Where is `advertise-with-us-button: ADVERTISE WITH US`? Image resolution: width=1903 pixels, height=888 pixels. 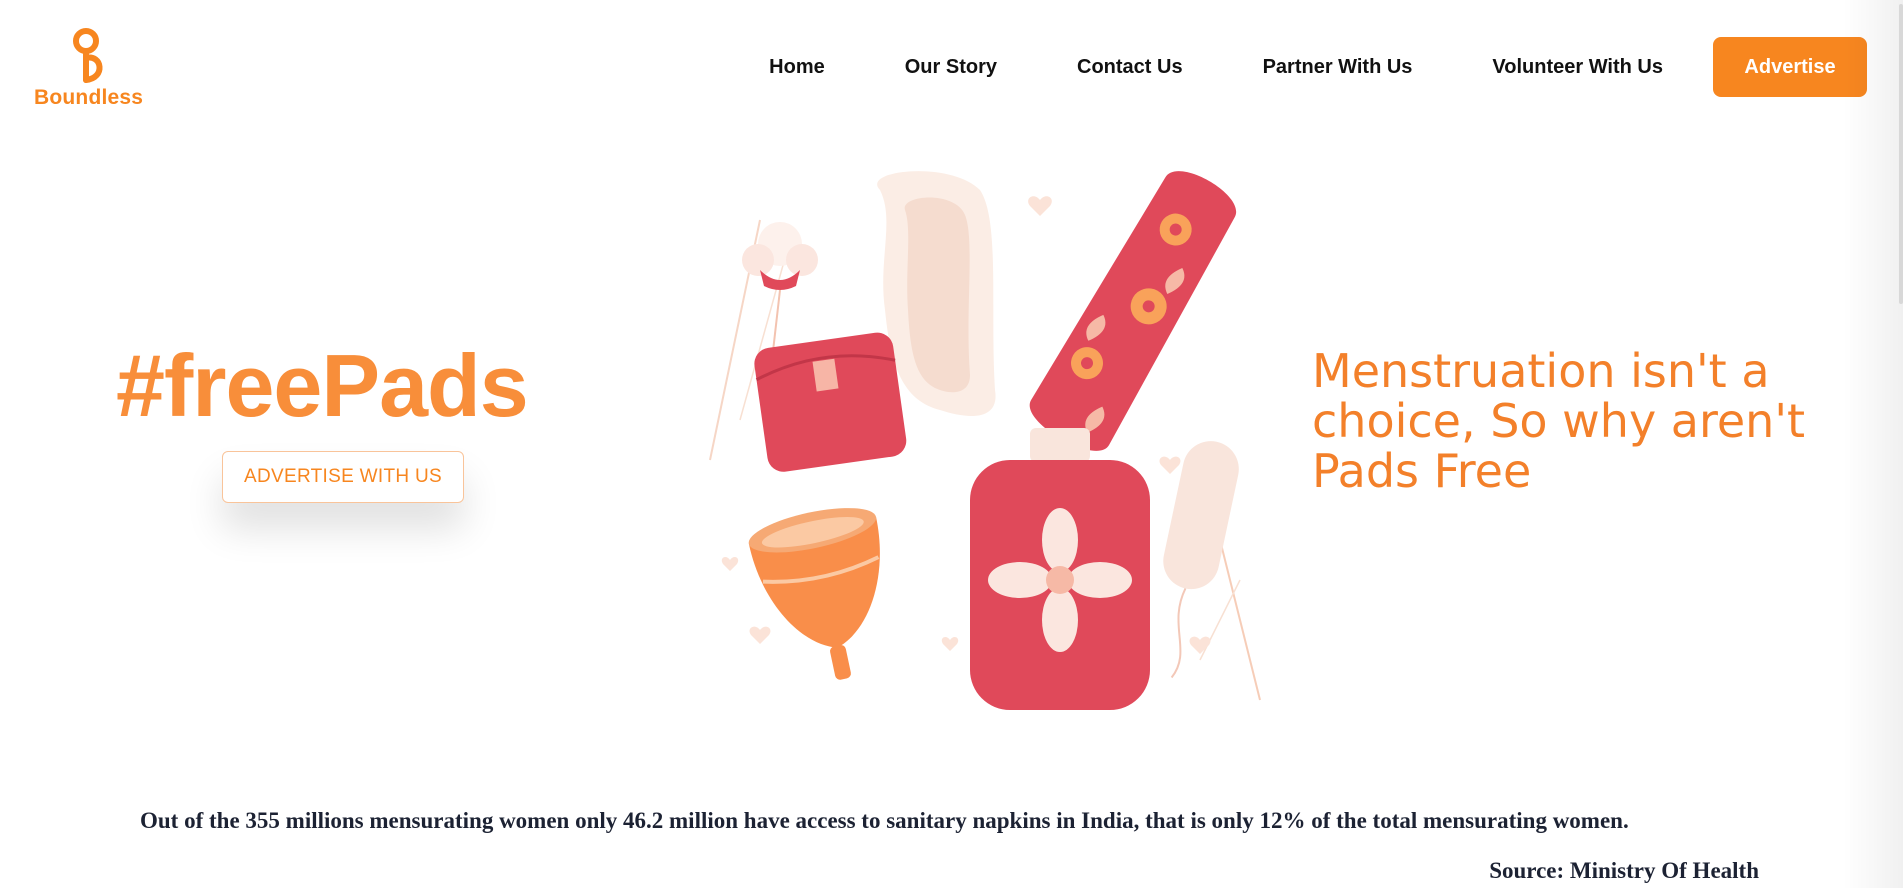 advertise-with-us-button: ADVERTISE WITH US is located at coordinates (343, 477).